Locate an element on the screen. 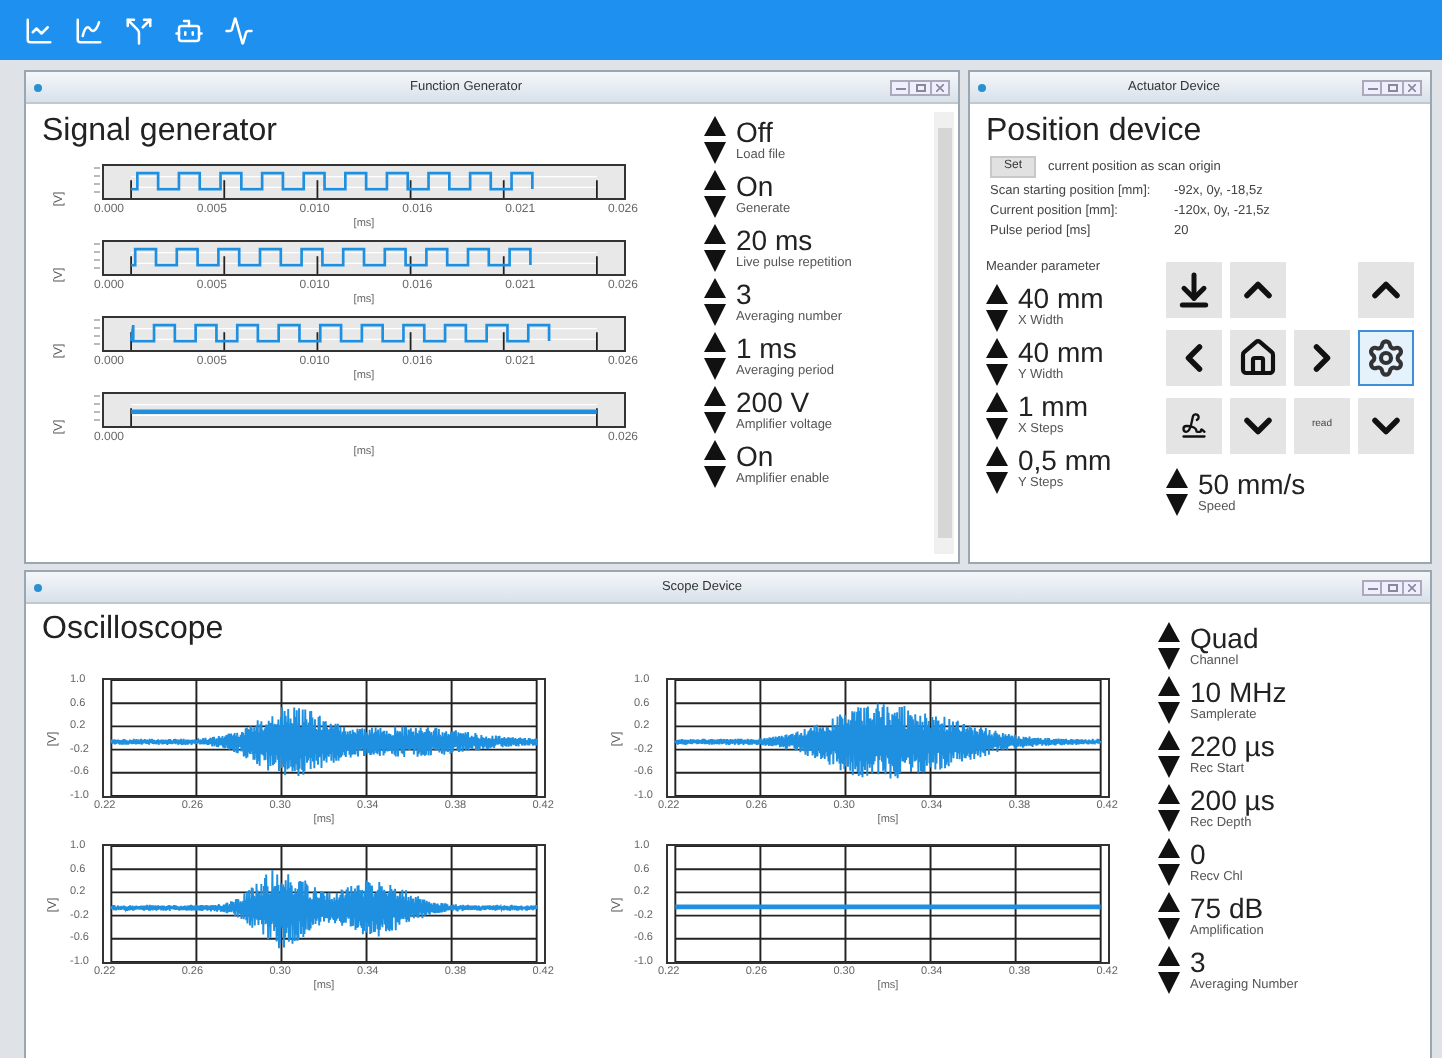 This screenshot has height=1058, width=1442. arrow-down-to-line-icon is located at coordinates (1194, 290).